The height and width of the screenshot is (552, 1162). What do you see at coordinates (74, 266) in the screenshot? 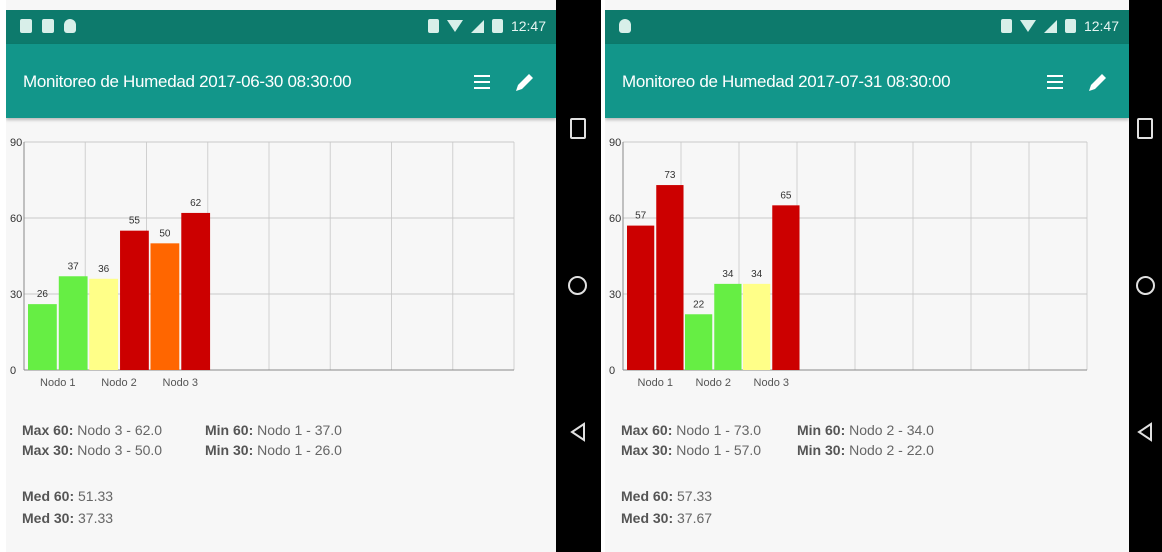
I see `data-label: 37` at bounding box center [74, 266].